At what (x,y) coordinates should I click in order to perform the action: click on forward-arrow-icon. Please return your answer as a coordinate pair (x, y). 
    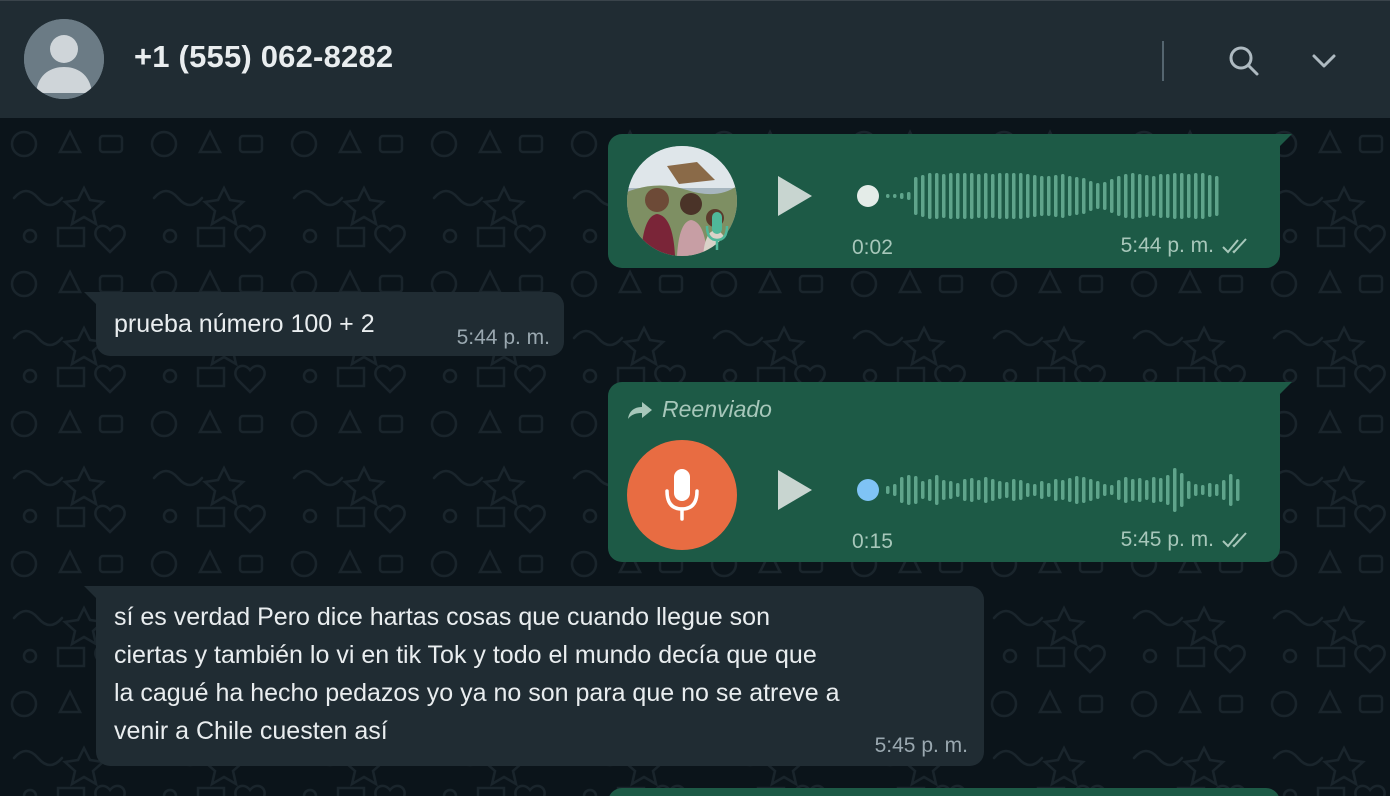
    Looking at the image, I should click on (640, 410).